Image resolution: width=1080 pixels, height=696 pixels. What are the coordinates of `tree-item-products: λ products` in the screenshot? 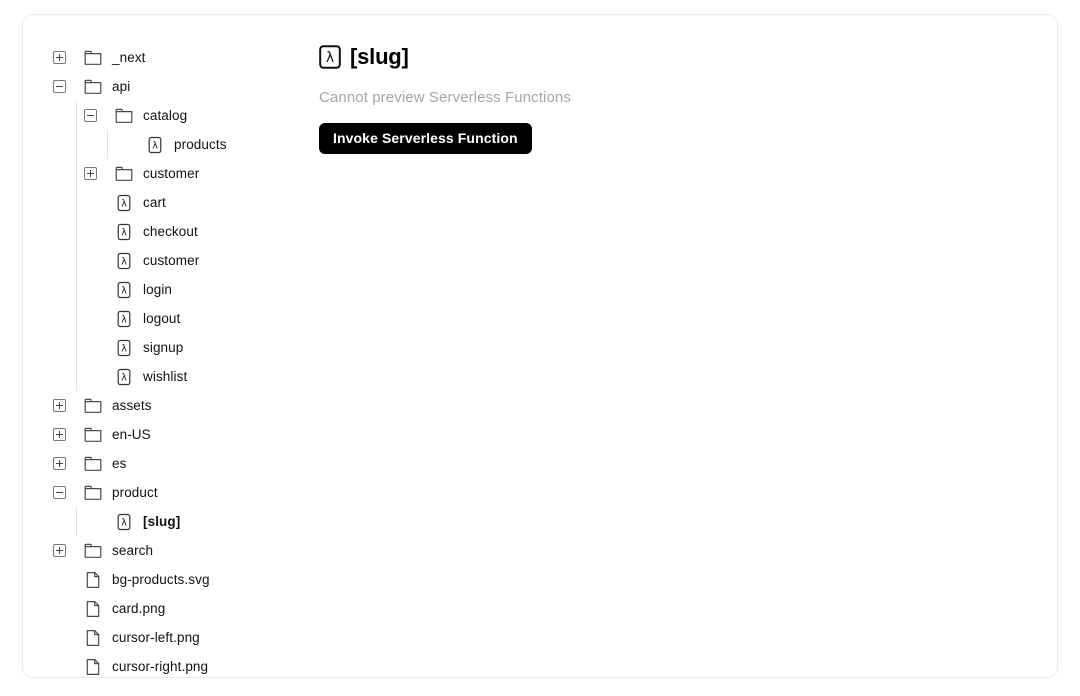 It's located at (173, 144).